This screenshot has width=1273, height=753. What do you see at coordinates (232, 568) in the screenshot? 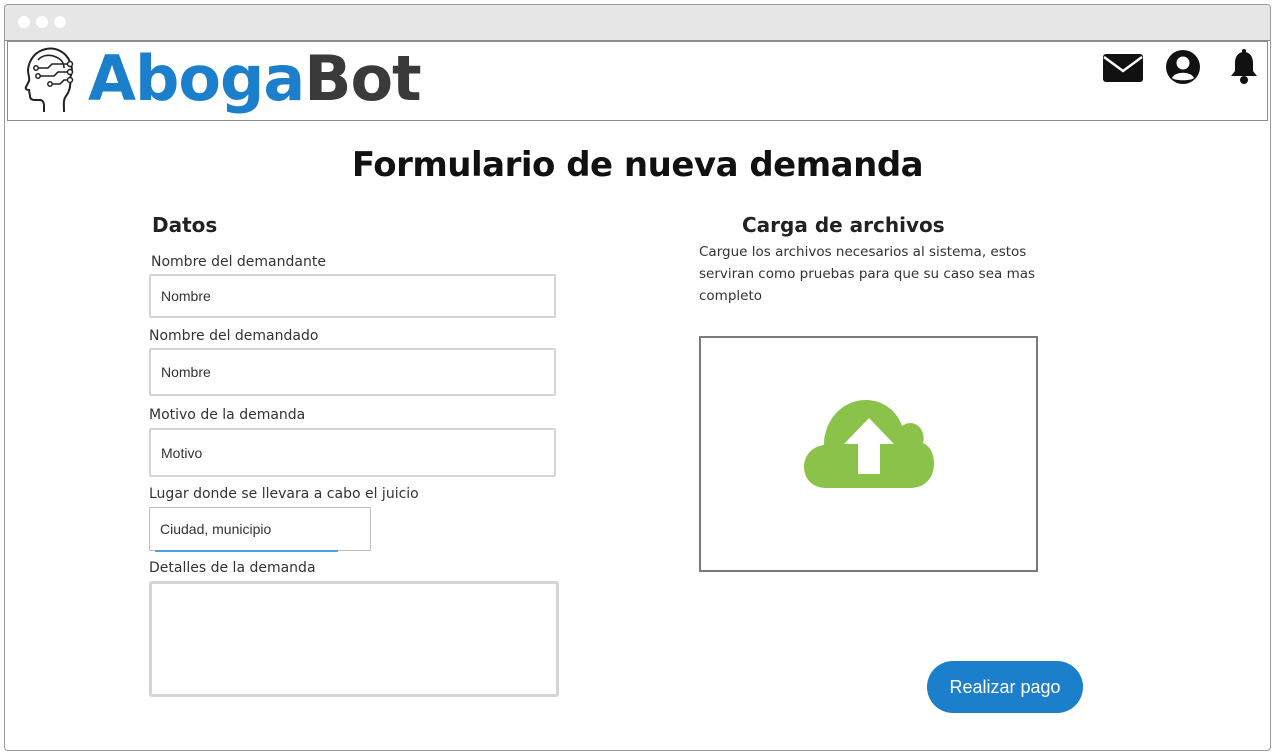
I see `detalles-label: Detalles de la demanda` at bounding box center [232, 568].